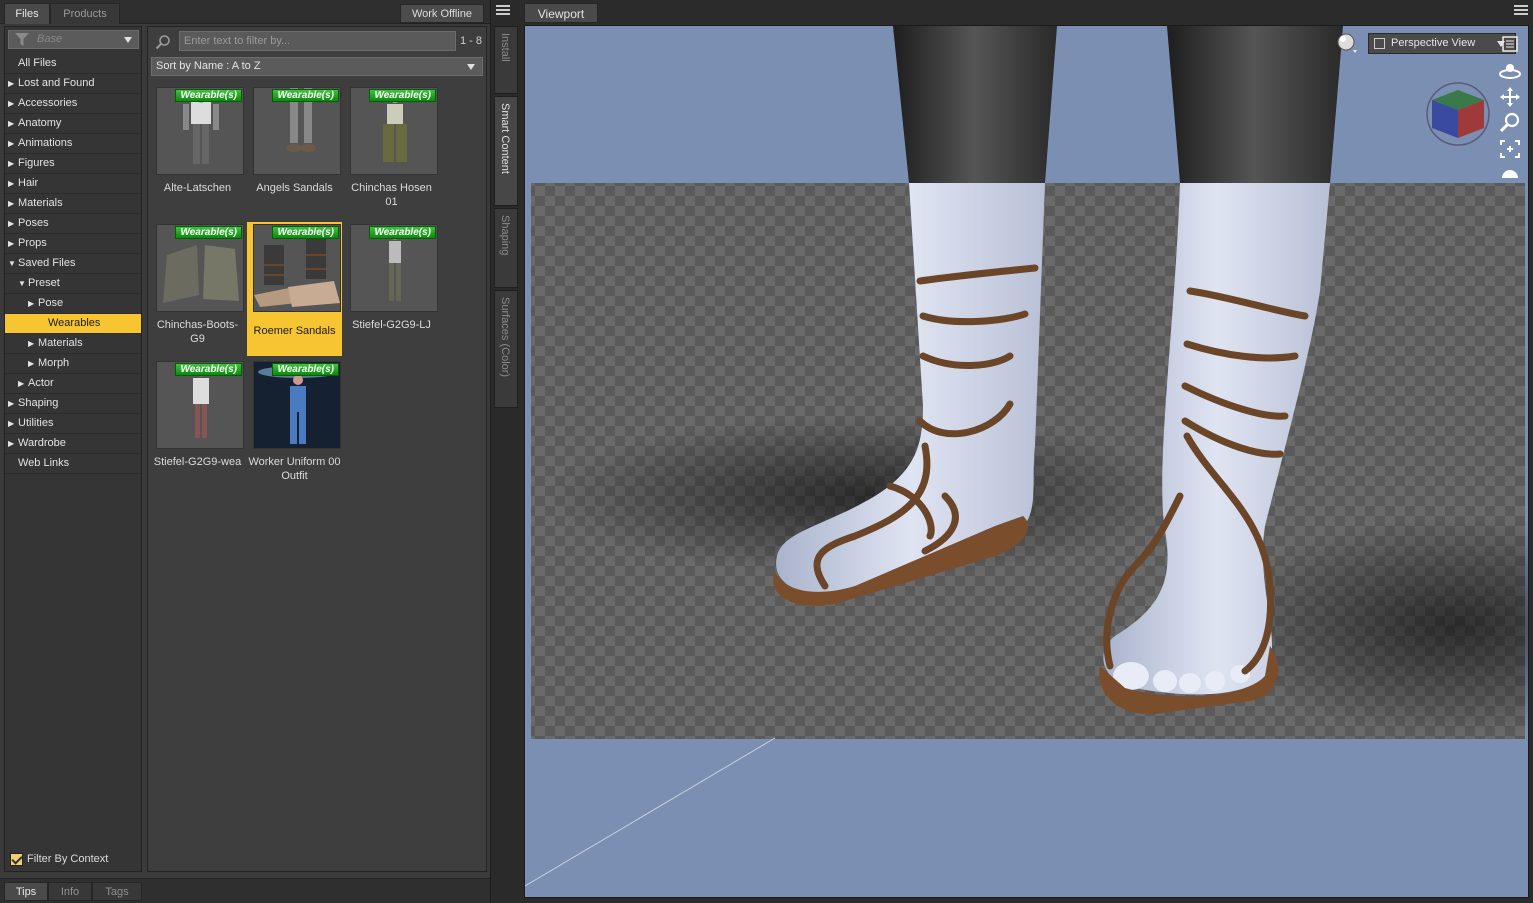 The height and width of the screenshot is (903, 1533). I want to click on tab-smart-content: Smart Content, so click(506, 151).